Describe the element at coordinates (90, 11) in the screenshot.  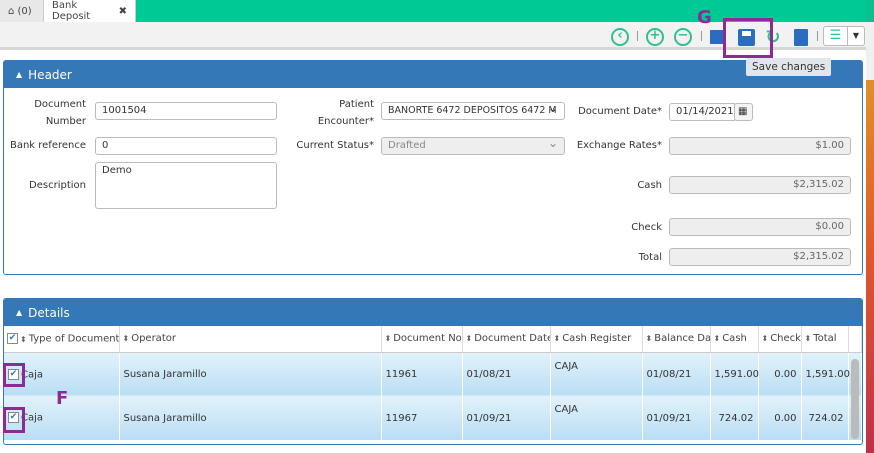
I see `tab-bank-deposit: Bank Deposit ✖` at that location.